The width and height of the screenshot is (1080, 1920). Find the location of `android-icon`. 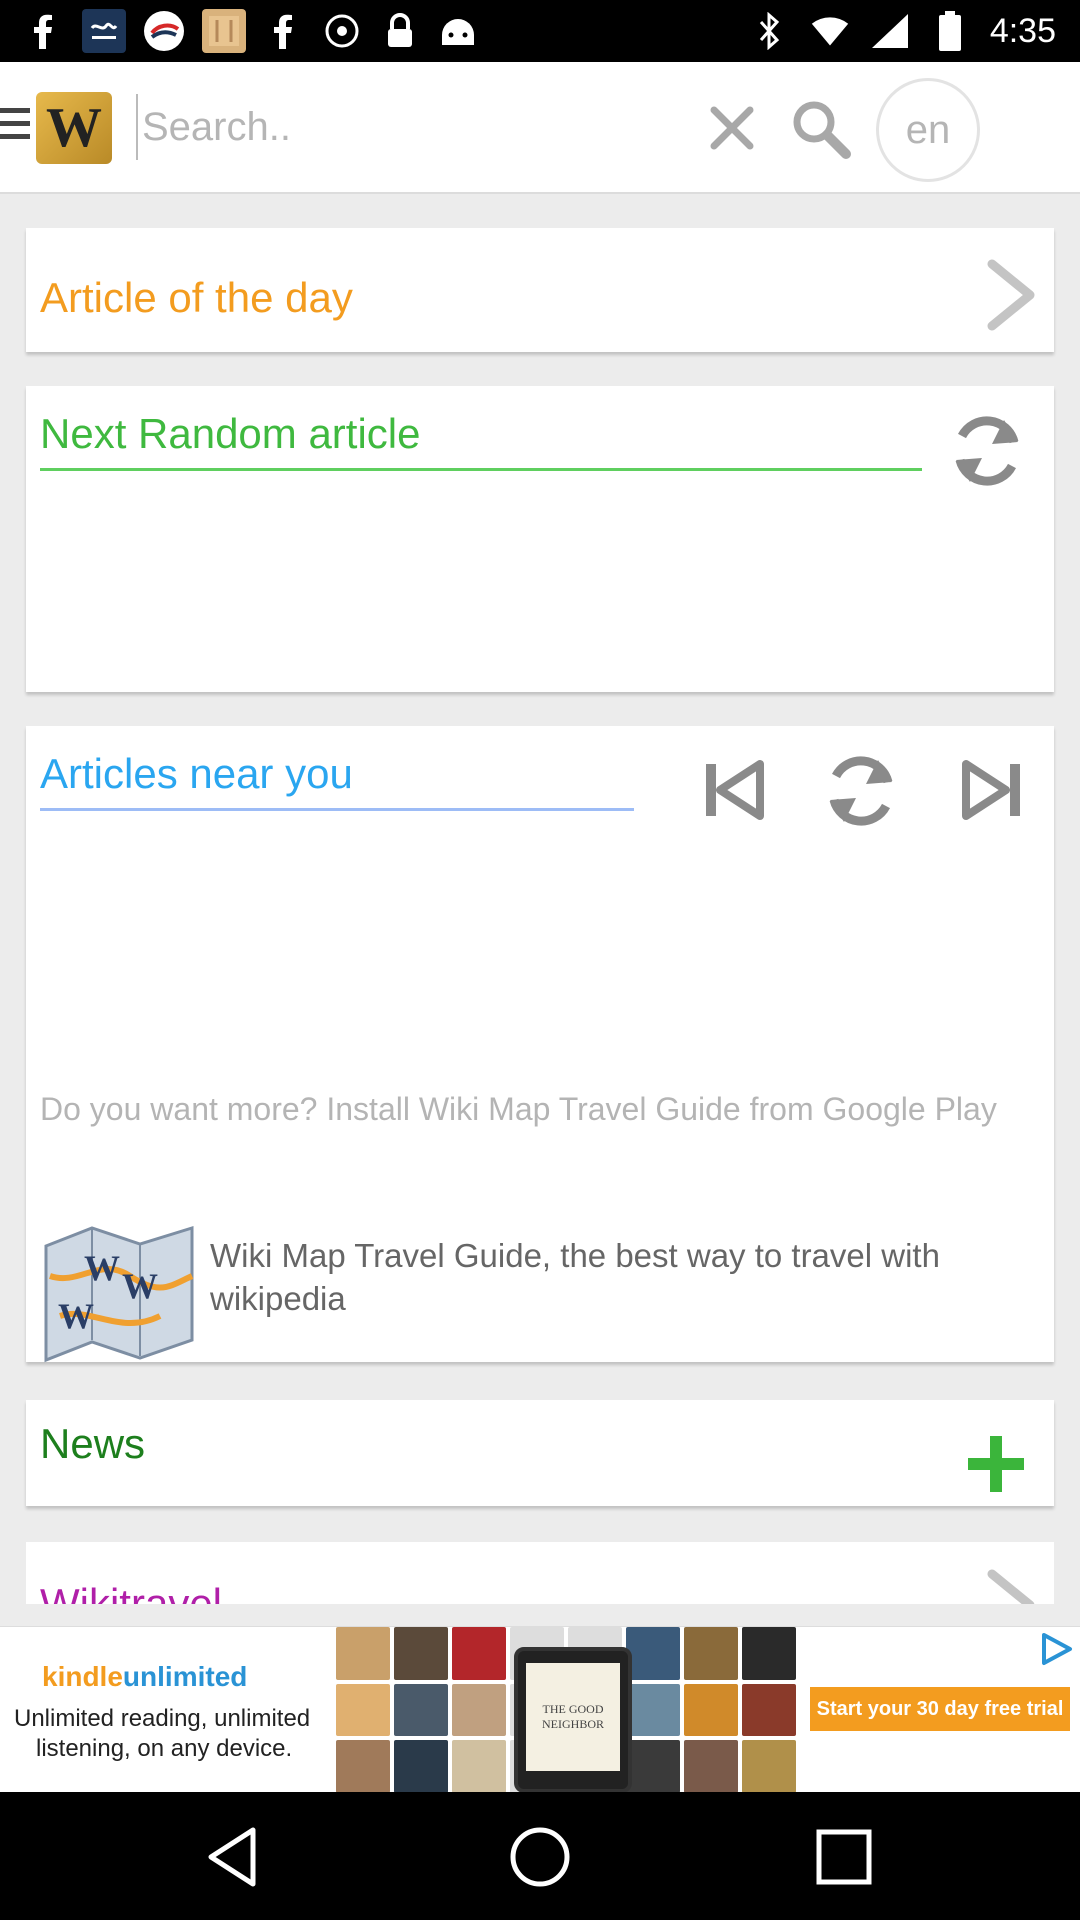

android-icon is located at coordinates (458, 31).